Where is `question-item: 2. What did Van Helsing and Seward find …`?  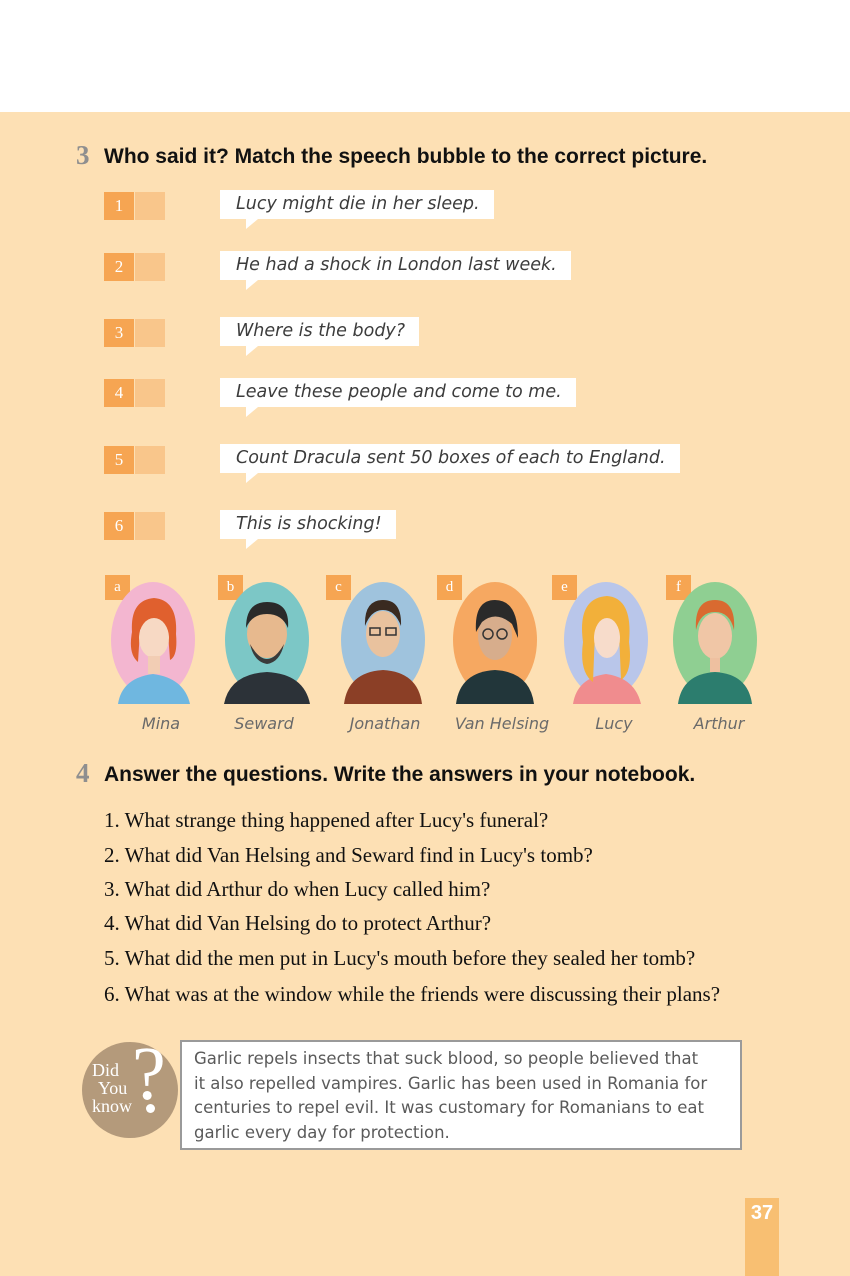
question-item: 2. What did Van Helsing and Seward find … is located at coordinates (348, 855).